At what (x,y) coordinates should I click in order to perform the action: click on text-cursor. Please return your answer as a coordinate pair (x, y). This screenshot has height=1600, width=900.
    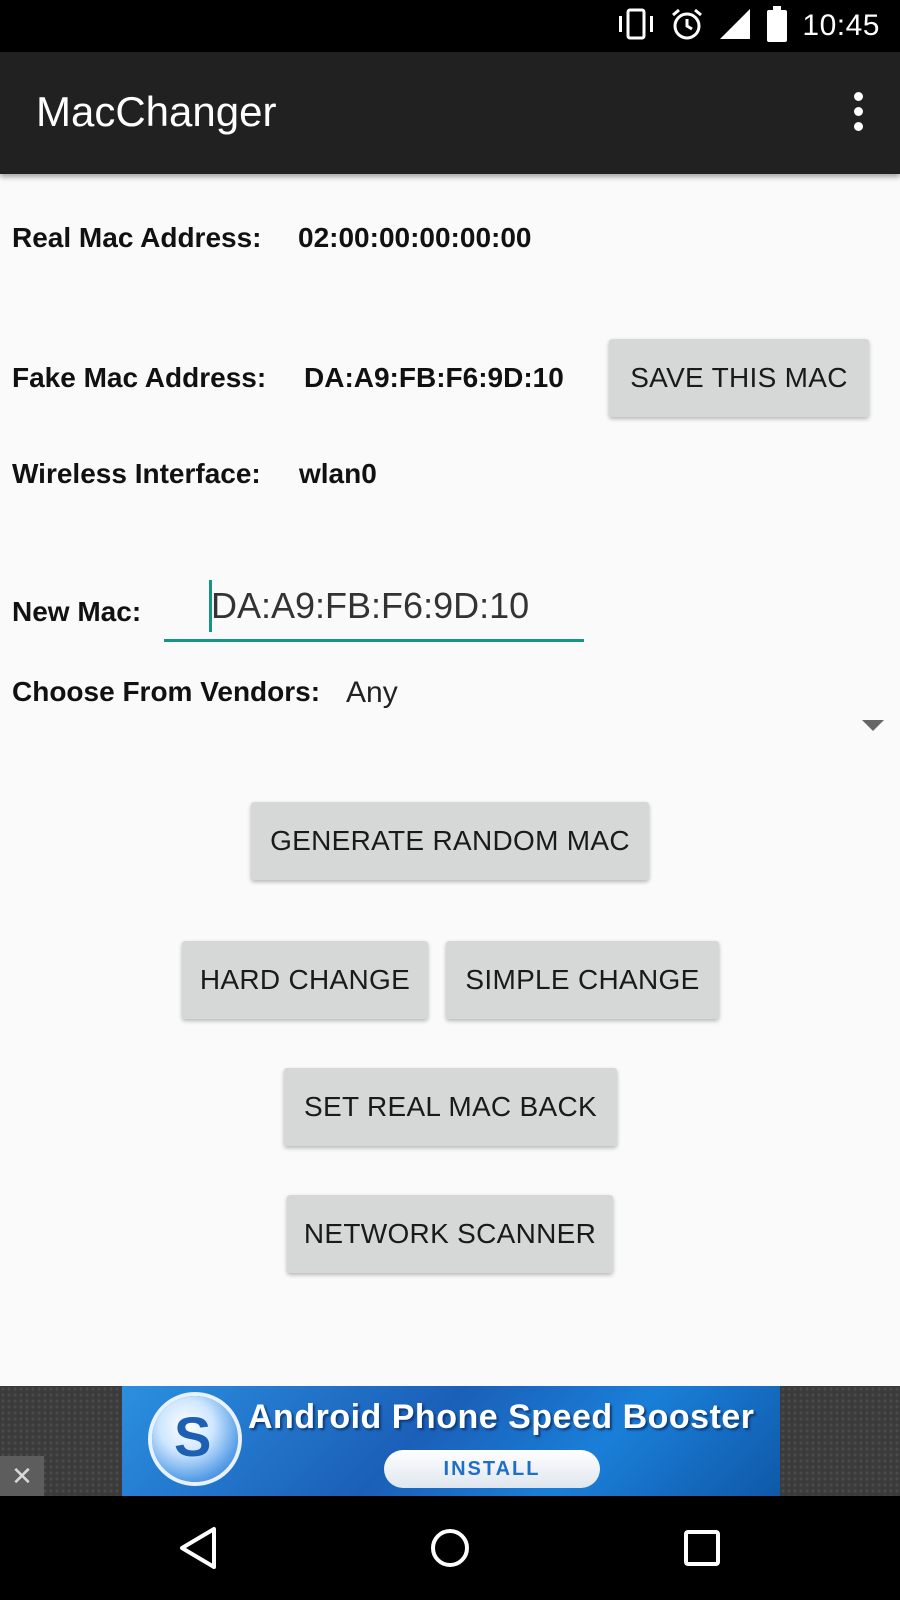
    Looking at the image, I should click on (210, 606).